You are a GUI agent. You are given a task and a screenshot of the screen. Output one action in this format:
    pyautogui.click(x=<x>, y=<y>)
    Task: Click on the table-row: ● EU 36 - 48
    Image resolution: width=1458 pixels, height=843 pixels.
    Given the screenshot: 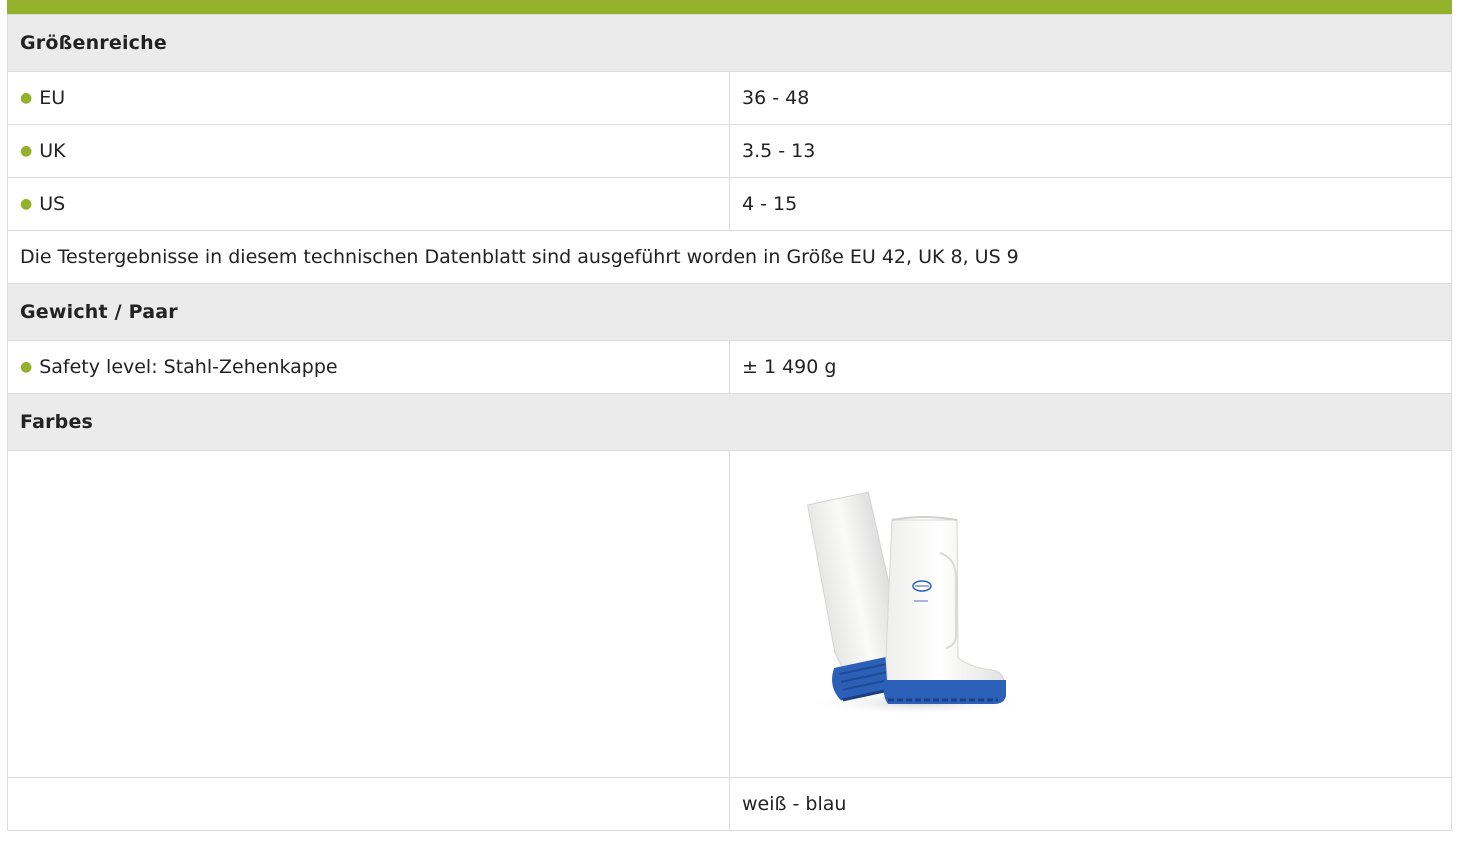 What is the action you would take?
    pyautogui.click(x=729, y=98)
    